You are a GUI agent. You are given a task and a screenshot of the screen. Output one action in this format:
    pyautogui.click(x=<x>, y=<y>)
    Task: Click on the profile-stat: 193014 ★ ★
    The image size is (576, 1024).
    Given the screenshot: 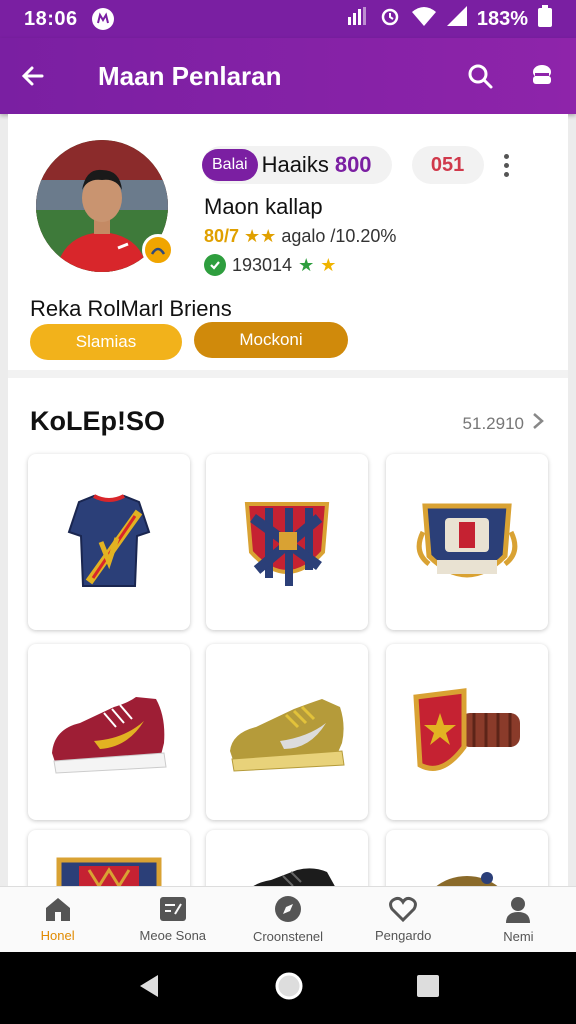 What is the action you would take?
    pyautogui.click(x=270, y=265)
    